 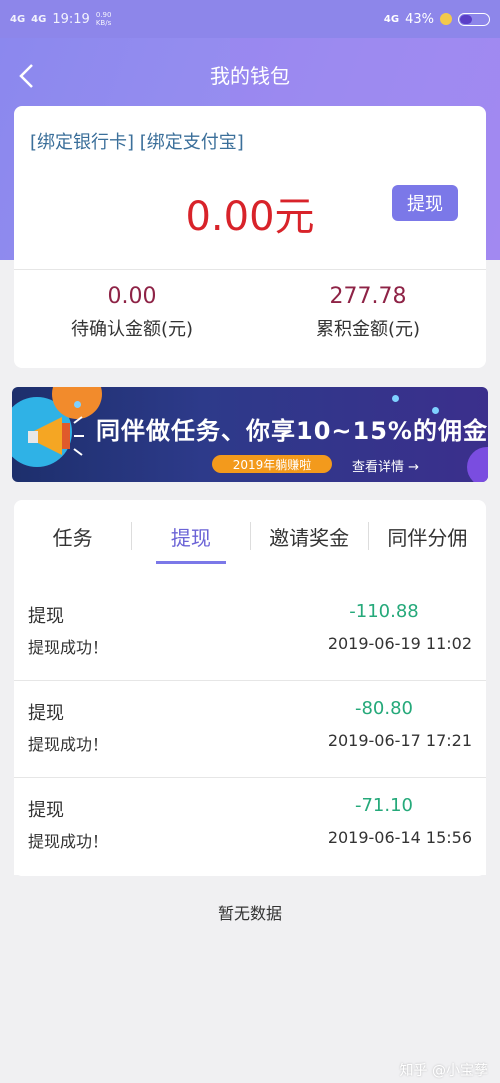 What do you see at coordinates (250, 536) in the screenshot?
I see `tab-bar: 任务 提现 邀请奖金 同伴分佣` at bounding box center [250, 536].